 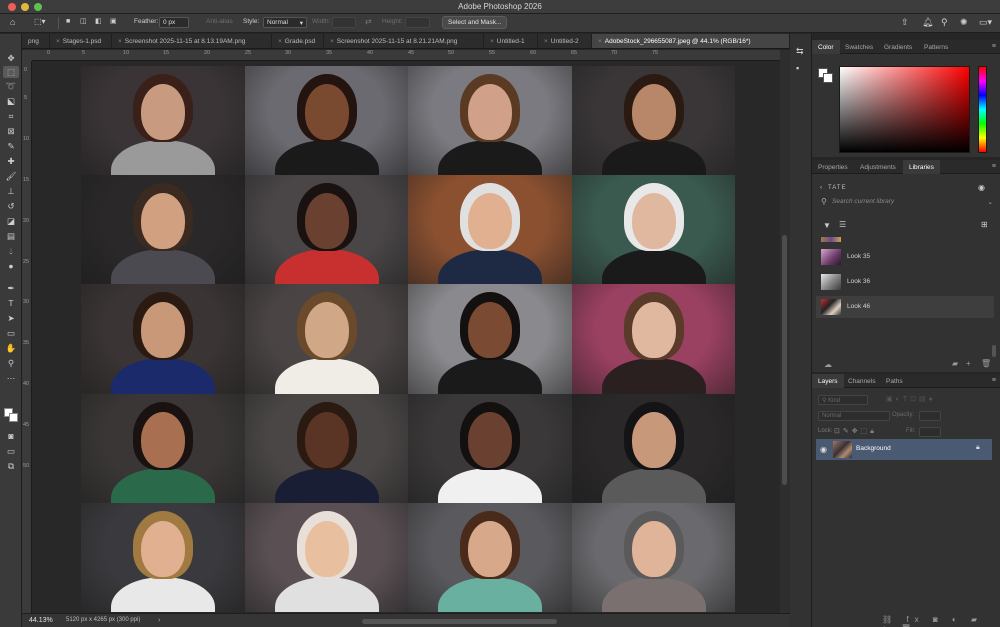 What do you see at coordinates (11, 58) in the screenshot?
I see `move-tool-icon: ✥` at bounding box center [11, 58].